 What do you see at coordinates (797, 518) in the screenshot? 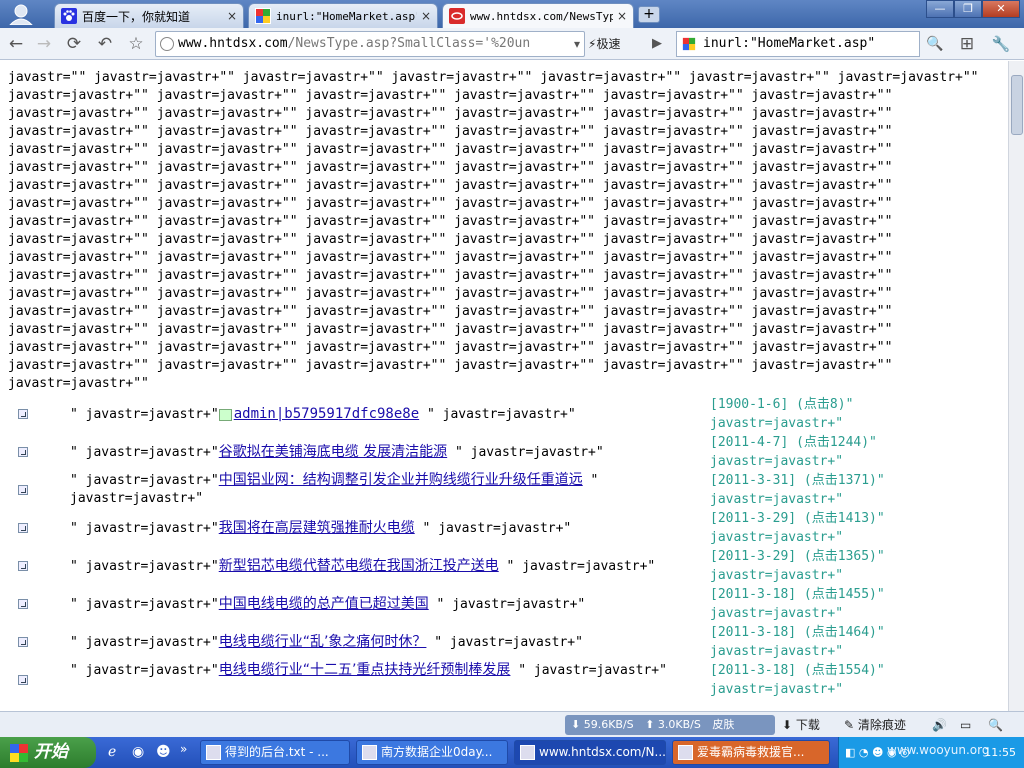
I see `news-date: [2011-3-29] (点击1413)"` at bounding box center [797, 518].